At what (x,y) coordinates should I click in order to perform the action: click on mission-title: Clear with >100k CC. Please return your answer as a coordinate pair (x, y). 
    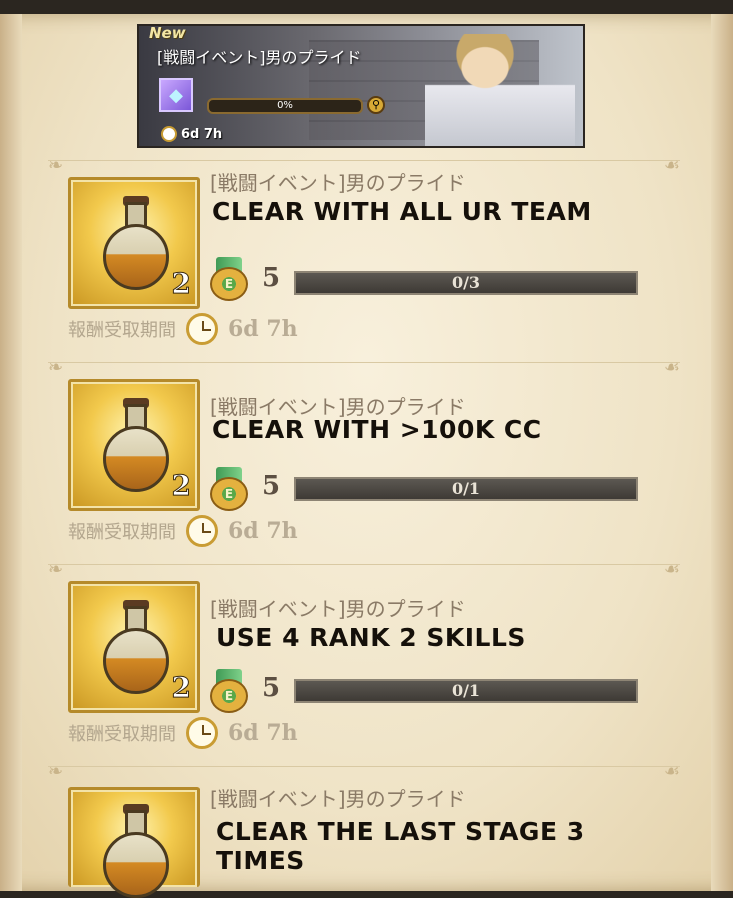
    Looking at the image, I should click on (377, 429).